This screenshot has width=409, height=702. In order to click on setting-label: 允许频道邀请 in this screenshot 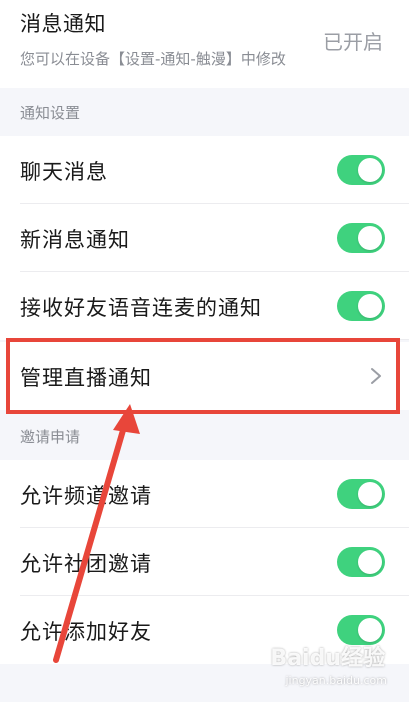, I will do `click(86, 496)`.